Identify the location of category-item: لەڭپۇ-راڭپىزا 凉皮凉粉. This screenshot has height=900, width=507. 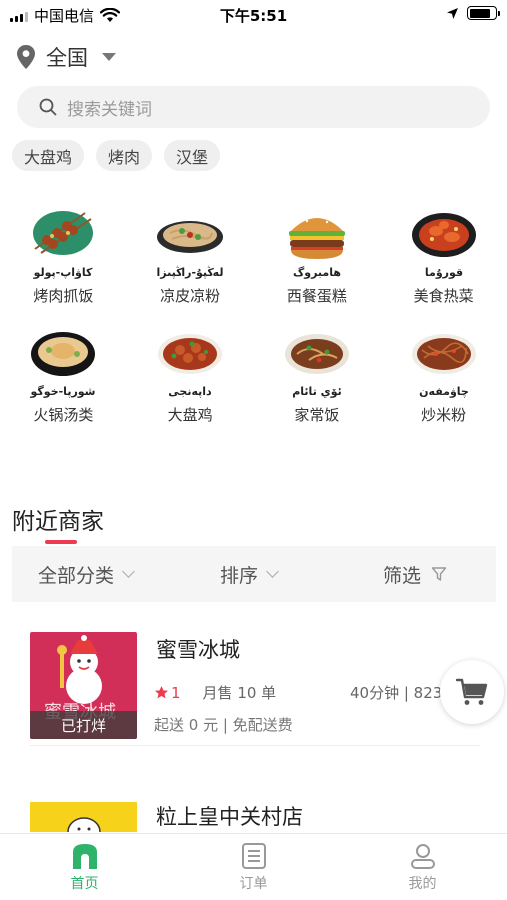
(190, 255).